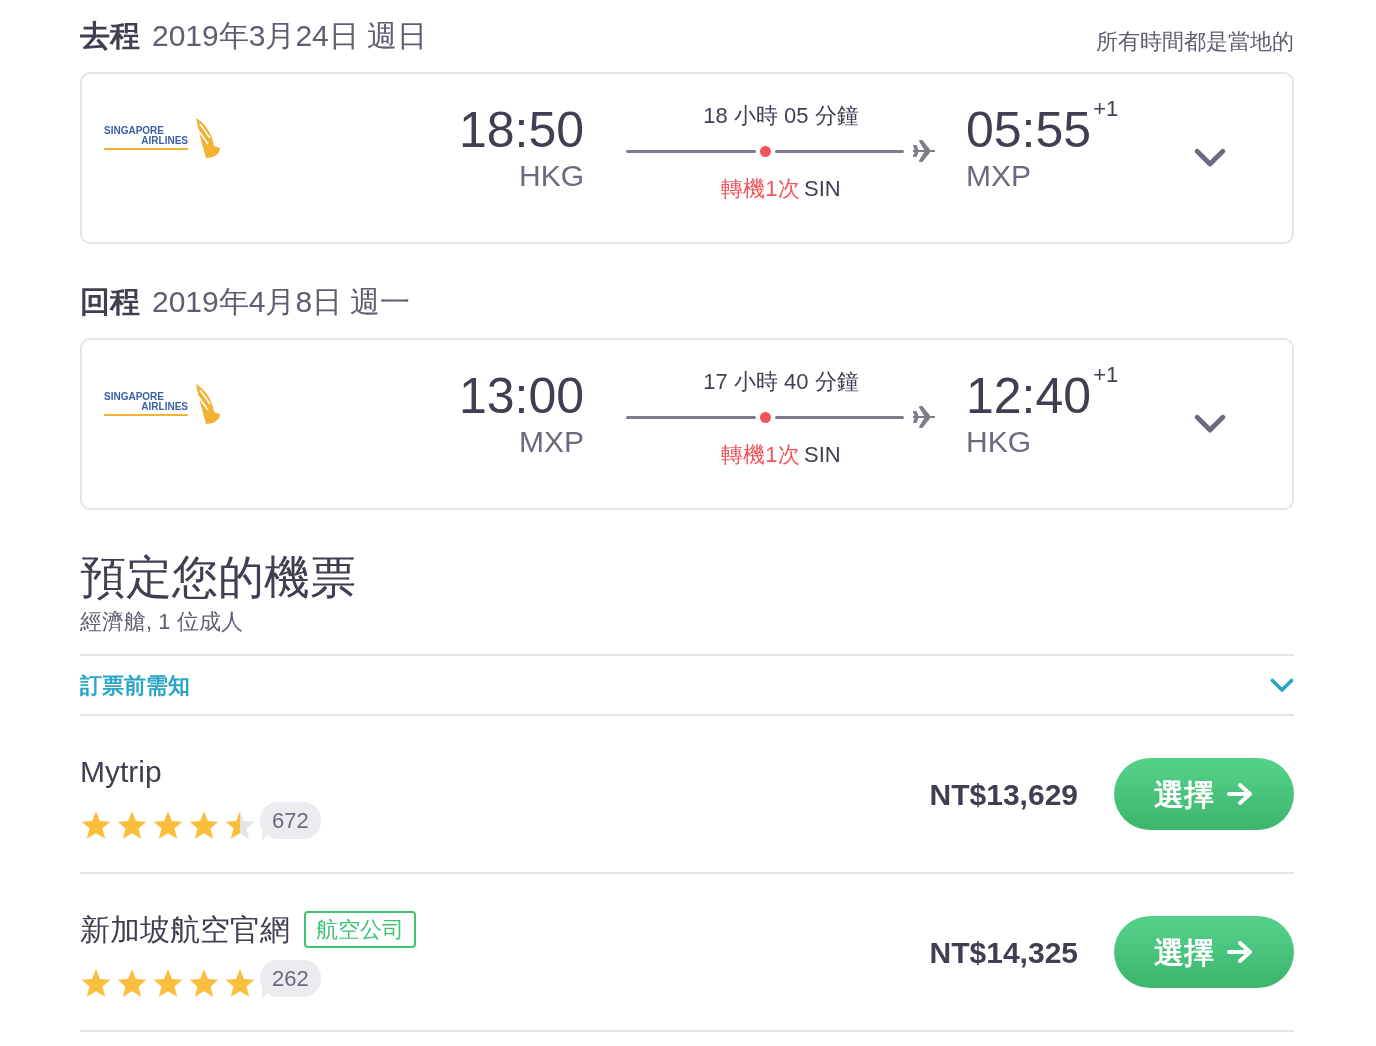 The image size is (1376, 1046). Describe the element at coordinates (185, 929) in the screenshot. I see `seller-name: 新加坡航空官網` at that location.